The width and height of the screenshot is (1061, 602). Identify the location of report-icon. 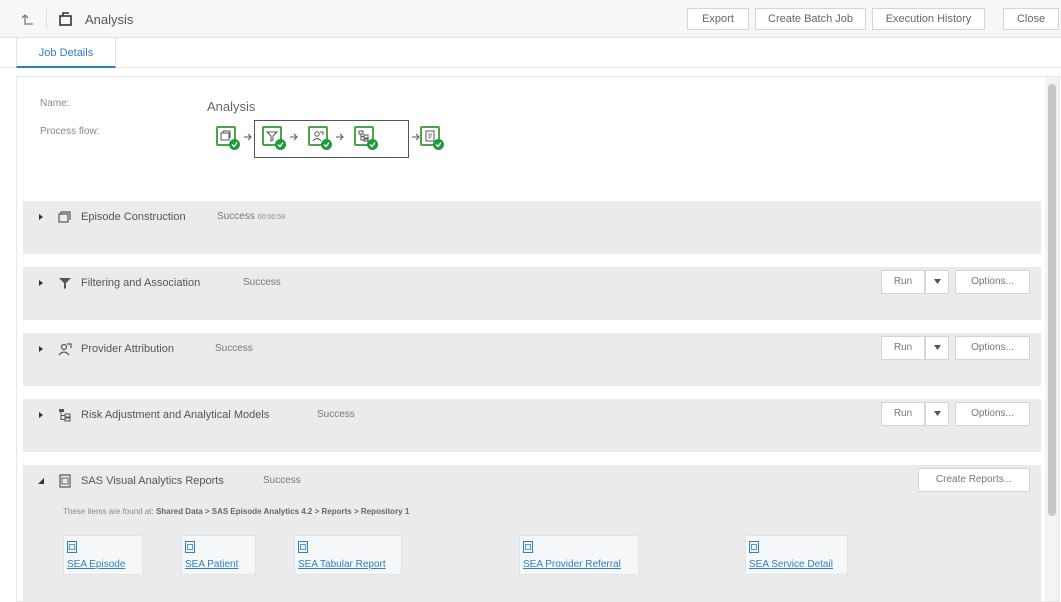
(65, 481).